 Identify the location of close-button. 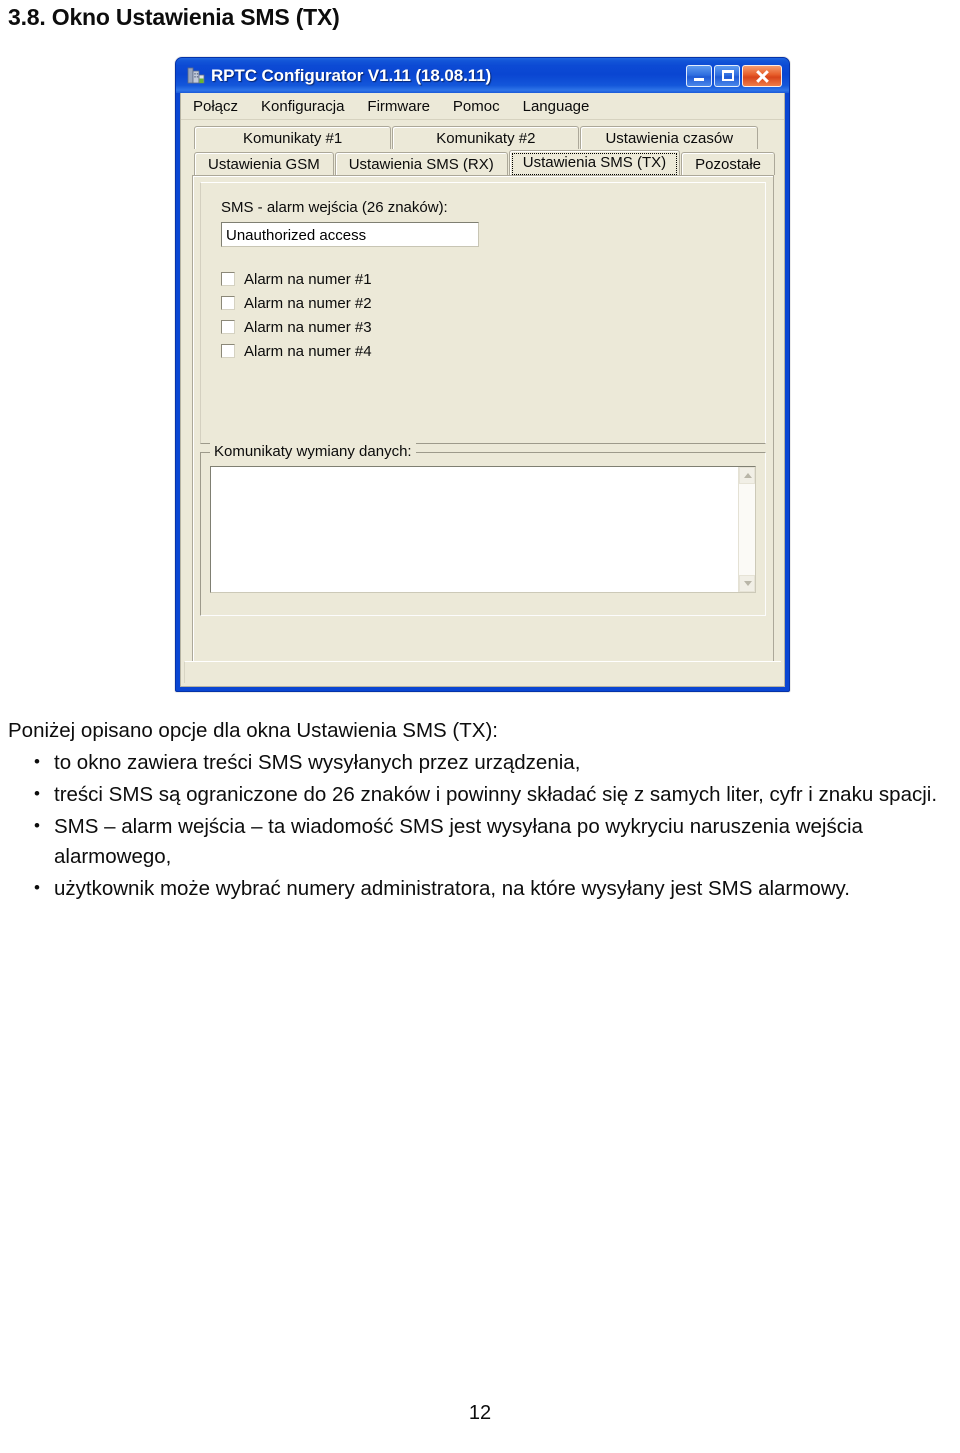
(762, 75).